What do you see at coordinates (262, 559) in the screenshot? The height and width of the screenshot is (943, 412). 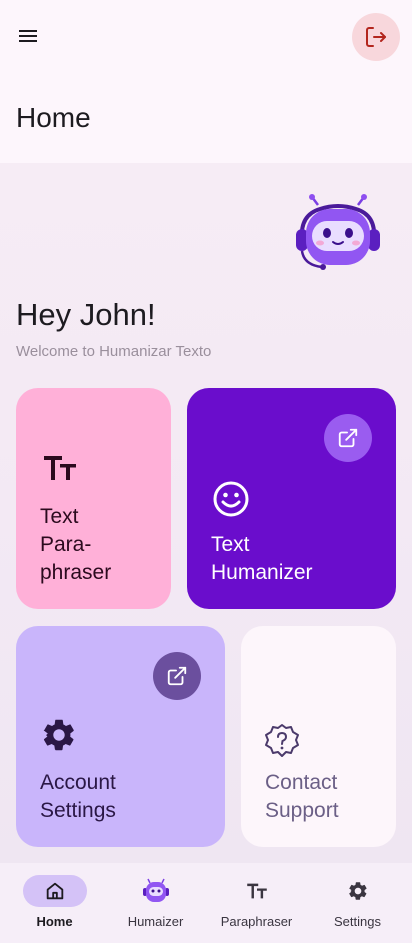 I see `text-humanizer-label: Text Humanizer` at bounding box center [262, 559].